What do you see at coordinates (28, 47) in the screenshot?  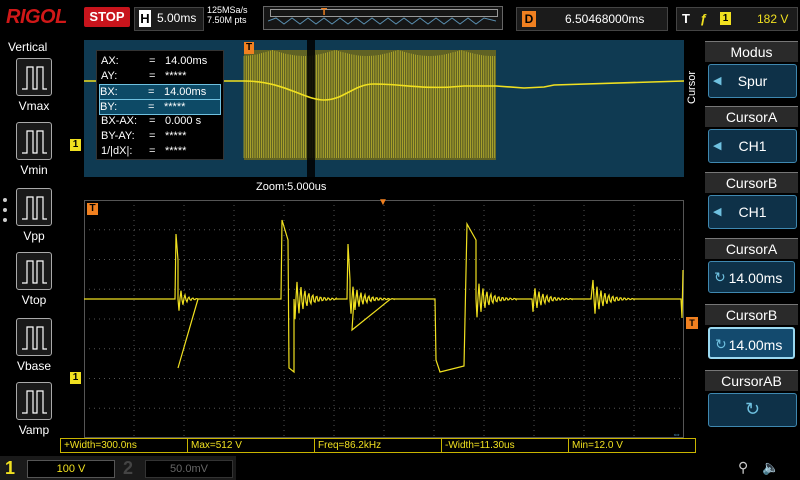 I see `measure-category-title: Vertical` at bounding box center [28, 47].